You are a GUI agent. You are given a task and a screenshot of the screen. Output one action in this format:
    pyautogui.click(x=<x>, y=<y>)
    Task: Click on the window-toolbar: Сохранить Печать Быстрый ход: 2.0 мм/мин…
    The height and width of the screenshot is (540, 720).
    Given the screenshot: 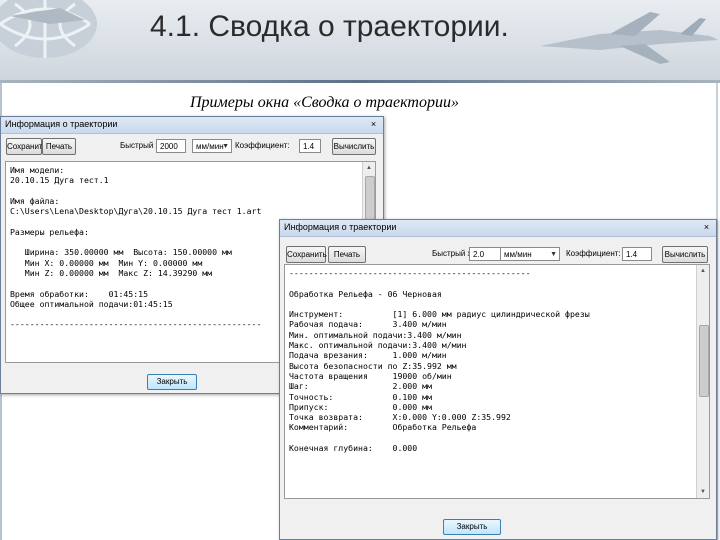 What is the action you would take?
    pyautogui.click(x=498, y=249)
    